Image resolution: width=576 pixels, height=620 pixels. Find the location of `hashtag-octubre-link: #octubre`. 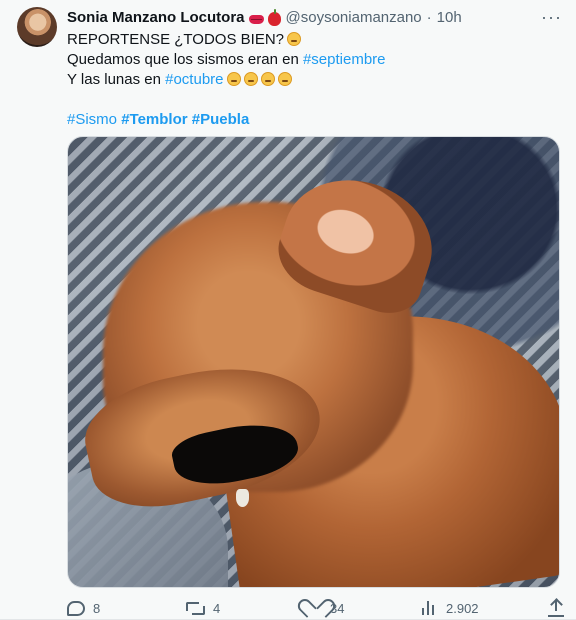

hashtag-octubre-link: #octubre is located at coordinates (194, 79).